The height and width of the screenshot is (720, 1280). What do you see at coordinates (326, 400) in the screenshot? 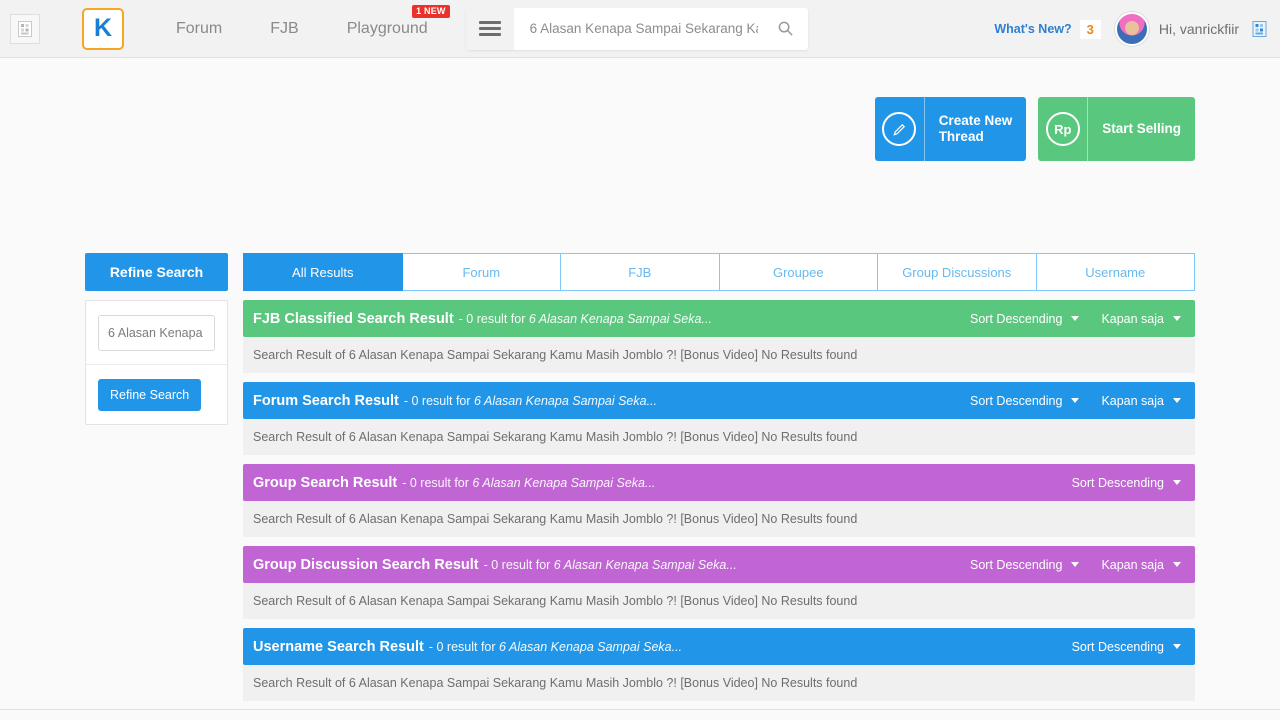
I see `result-title: Forum Search Result` at bounding box center [326, 400].